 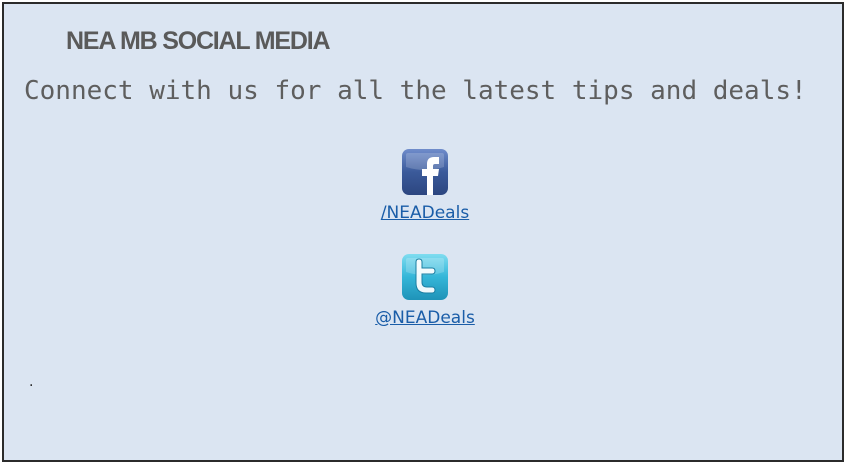 I want to click on twitter-link: @NEADeals, so click(x=425, y=318).